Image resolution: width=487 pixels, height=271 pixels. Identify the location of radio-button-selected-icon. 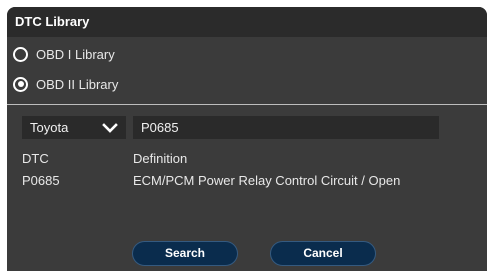
(20, 84).